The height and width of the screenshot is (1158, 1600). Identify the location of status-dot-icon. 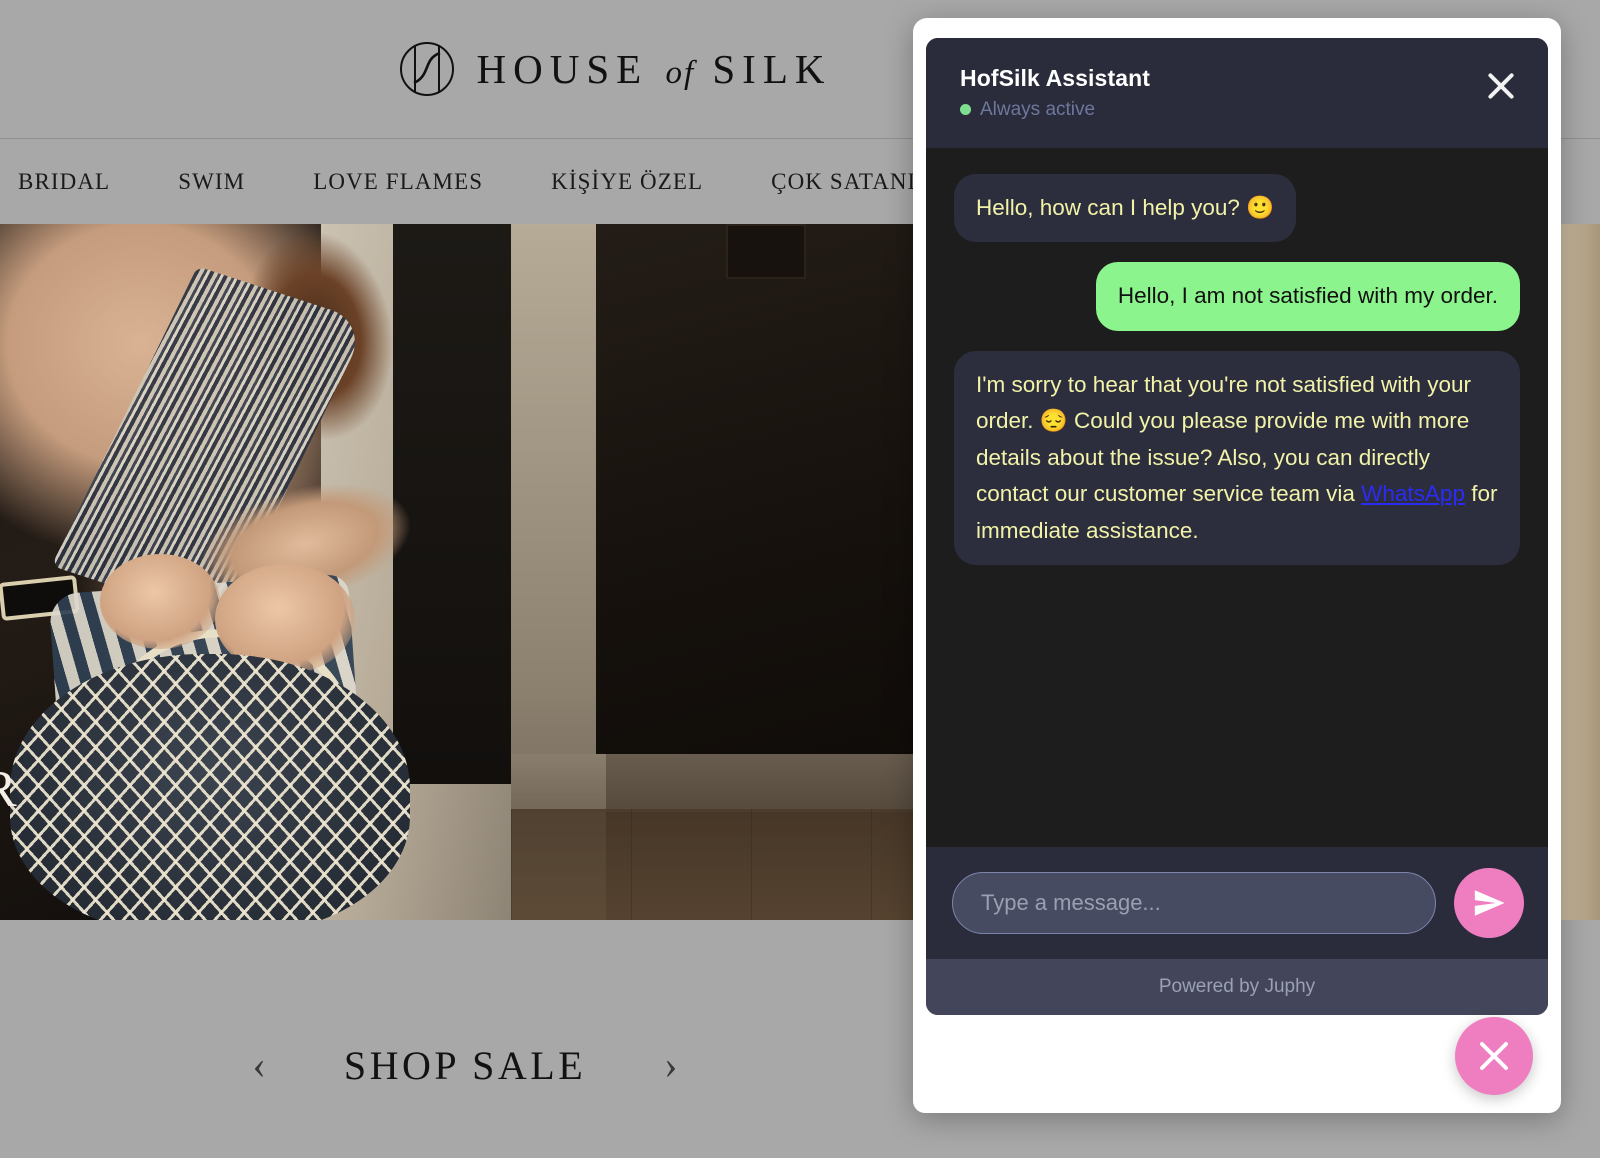
(965, 110).